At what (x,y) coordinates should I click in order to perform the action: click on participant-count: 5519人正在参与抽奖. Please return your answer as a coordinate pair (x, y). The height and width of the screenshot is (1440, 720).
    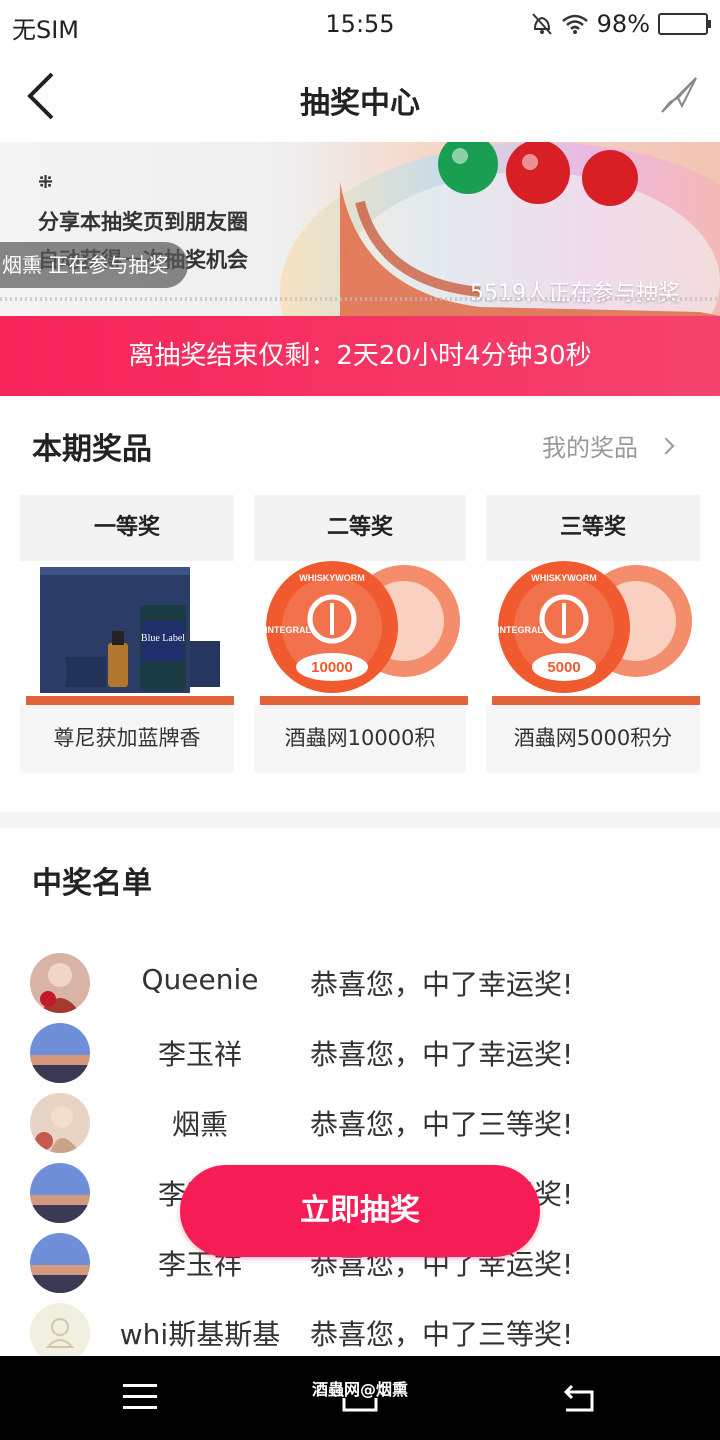
    Looking at the image, I should click on (575, 293).